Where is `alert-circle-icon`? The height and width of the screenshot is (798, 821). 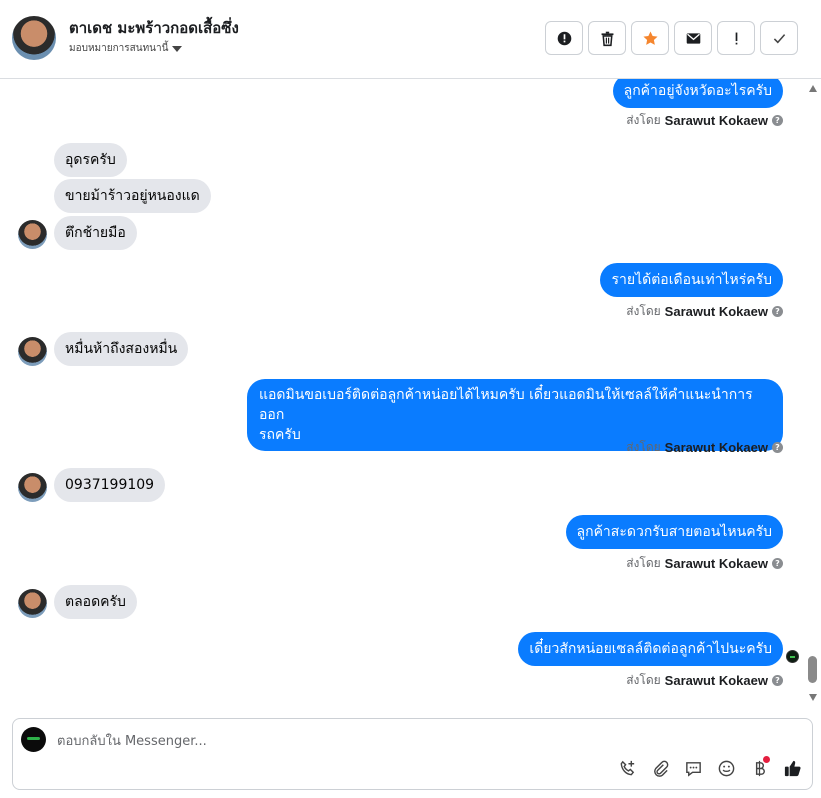
alert-circle-icon is located at coordinates (564, 38).